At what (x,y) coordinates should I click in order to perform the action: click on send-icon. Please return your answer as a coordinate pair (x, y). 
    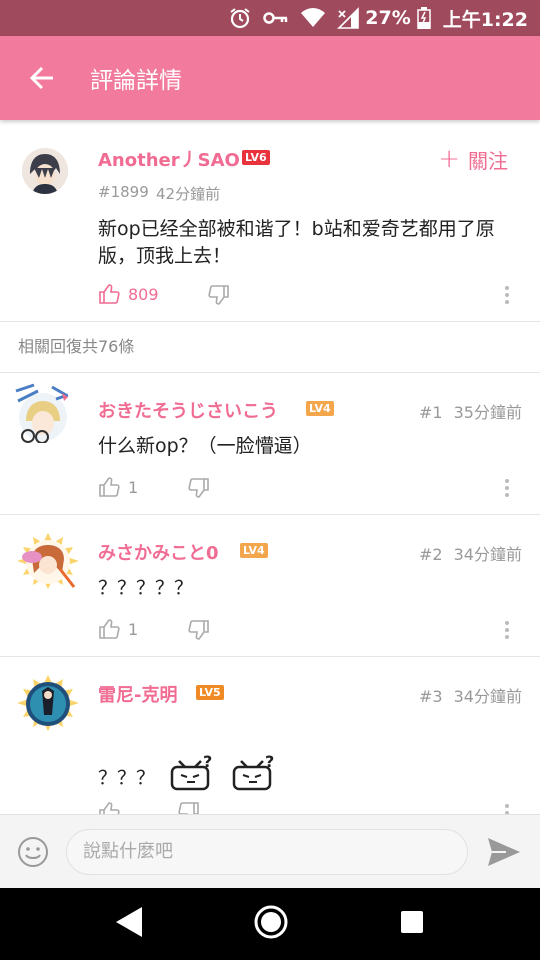
    Looking at the image, I should click on (504, 852).